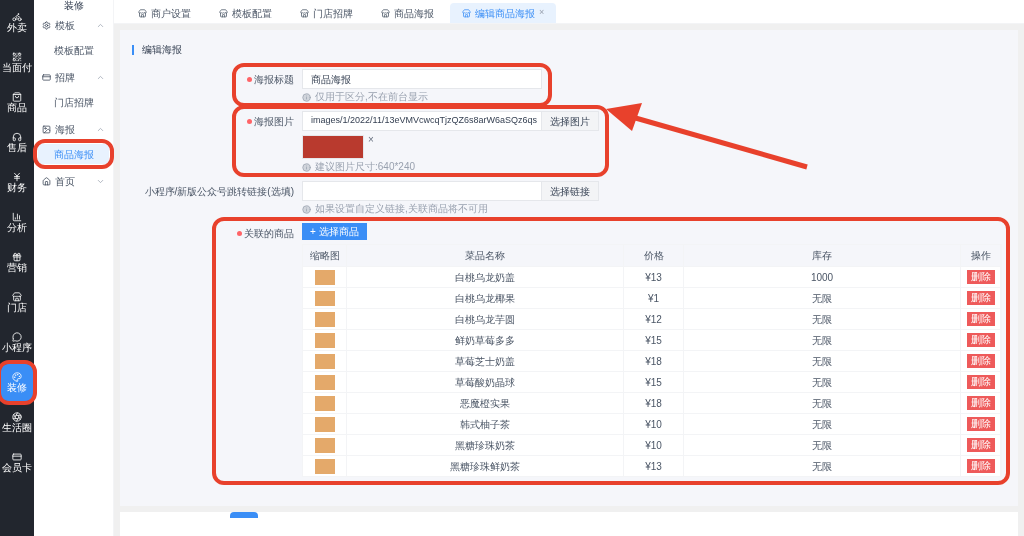 The width and height of the screenshot is (1024, 536). I want to click on nav-item: 模板配置, so click(73, 50).